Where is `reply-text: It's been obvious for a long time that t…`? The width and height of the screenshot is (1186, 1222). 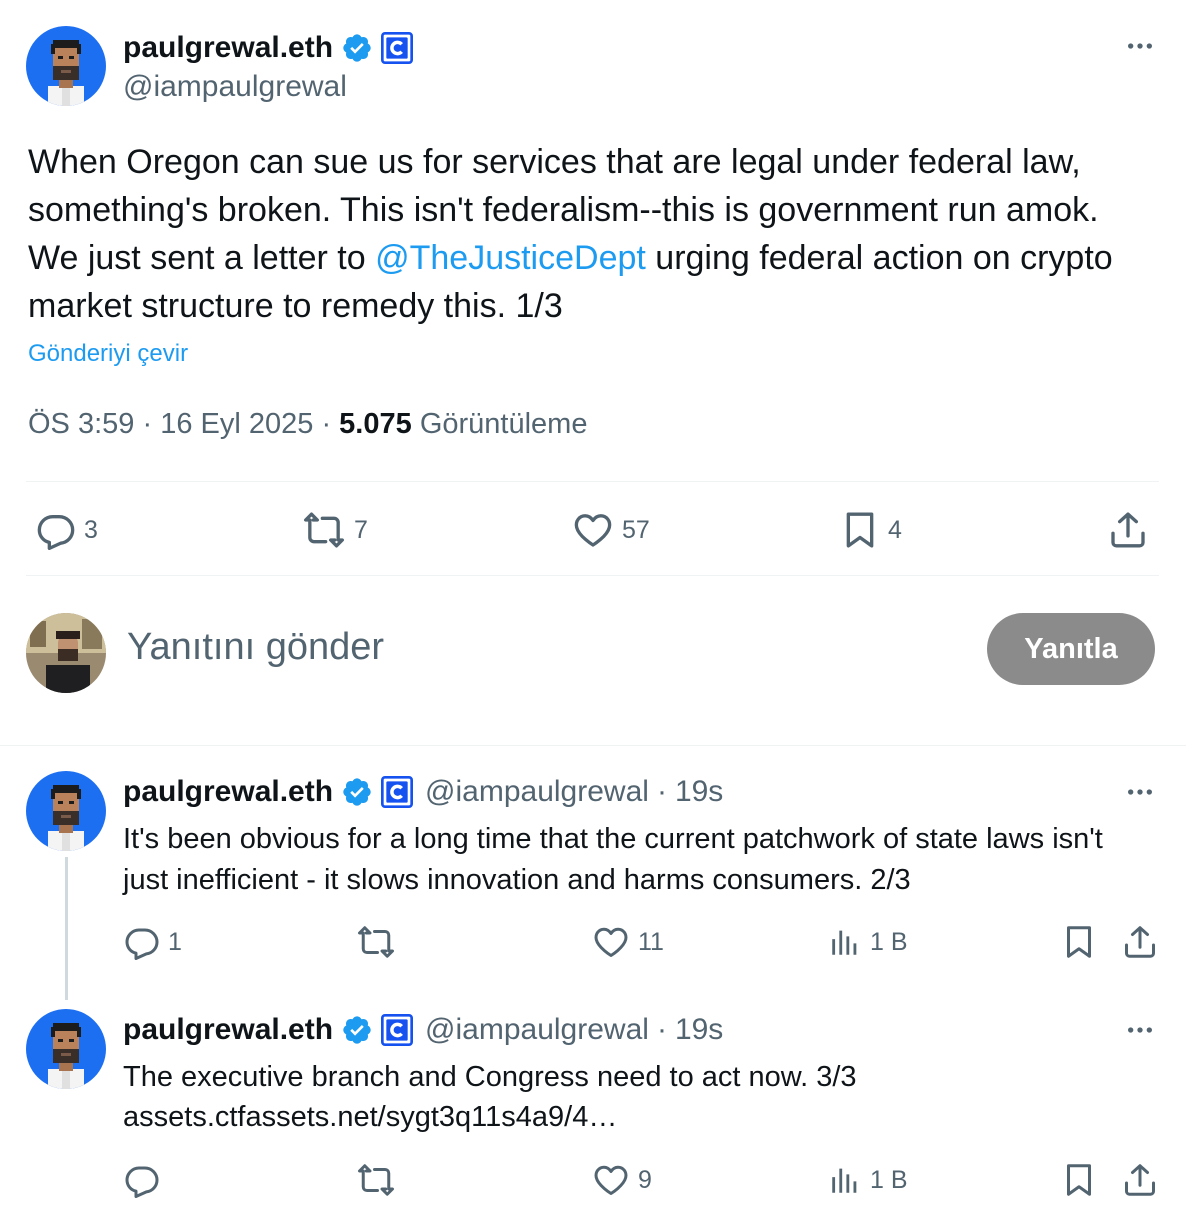
reply-text: It's been obvious for a long time that t… is located at coordinates (613, 859).